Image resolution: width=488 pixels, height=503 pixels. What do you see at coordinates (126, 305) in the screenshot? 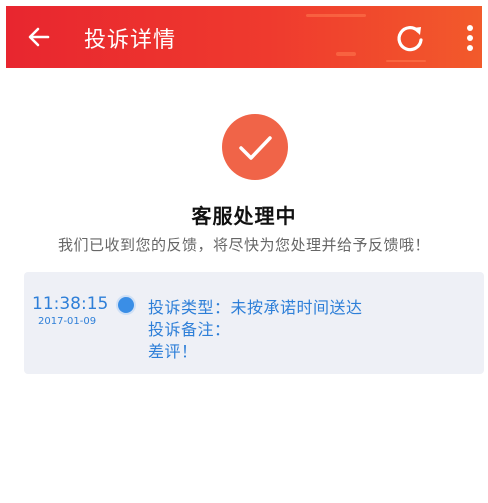
I see `timeline-dot-icon` at bounding box center [126, 305].